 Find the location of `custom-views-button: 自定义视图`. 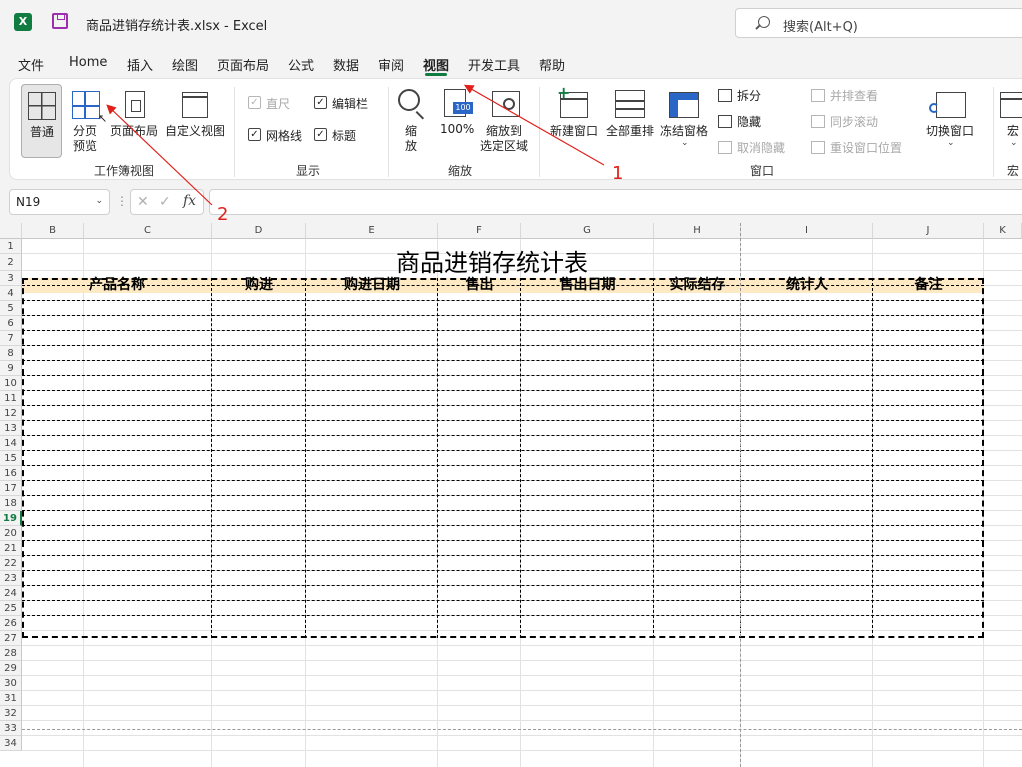

custom-views-button: 自定义视图 is located at coordinates (196, 121).